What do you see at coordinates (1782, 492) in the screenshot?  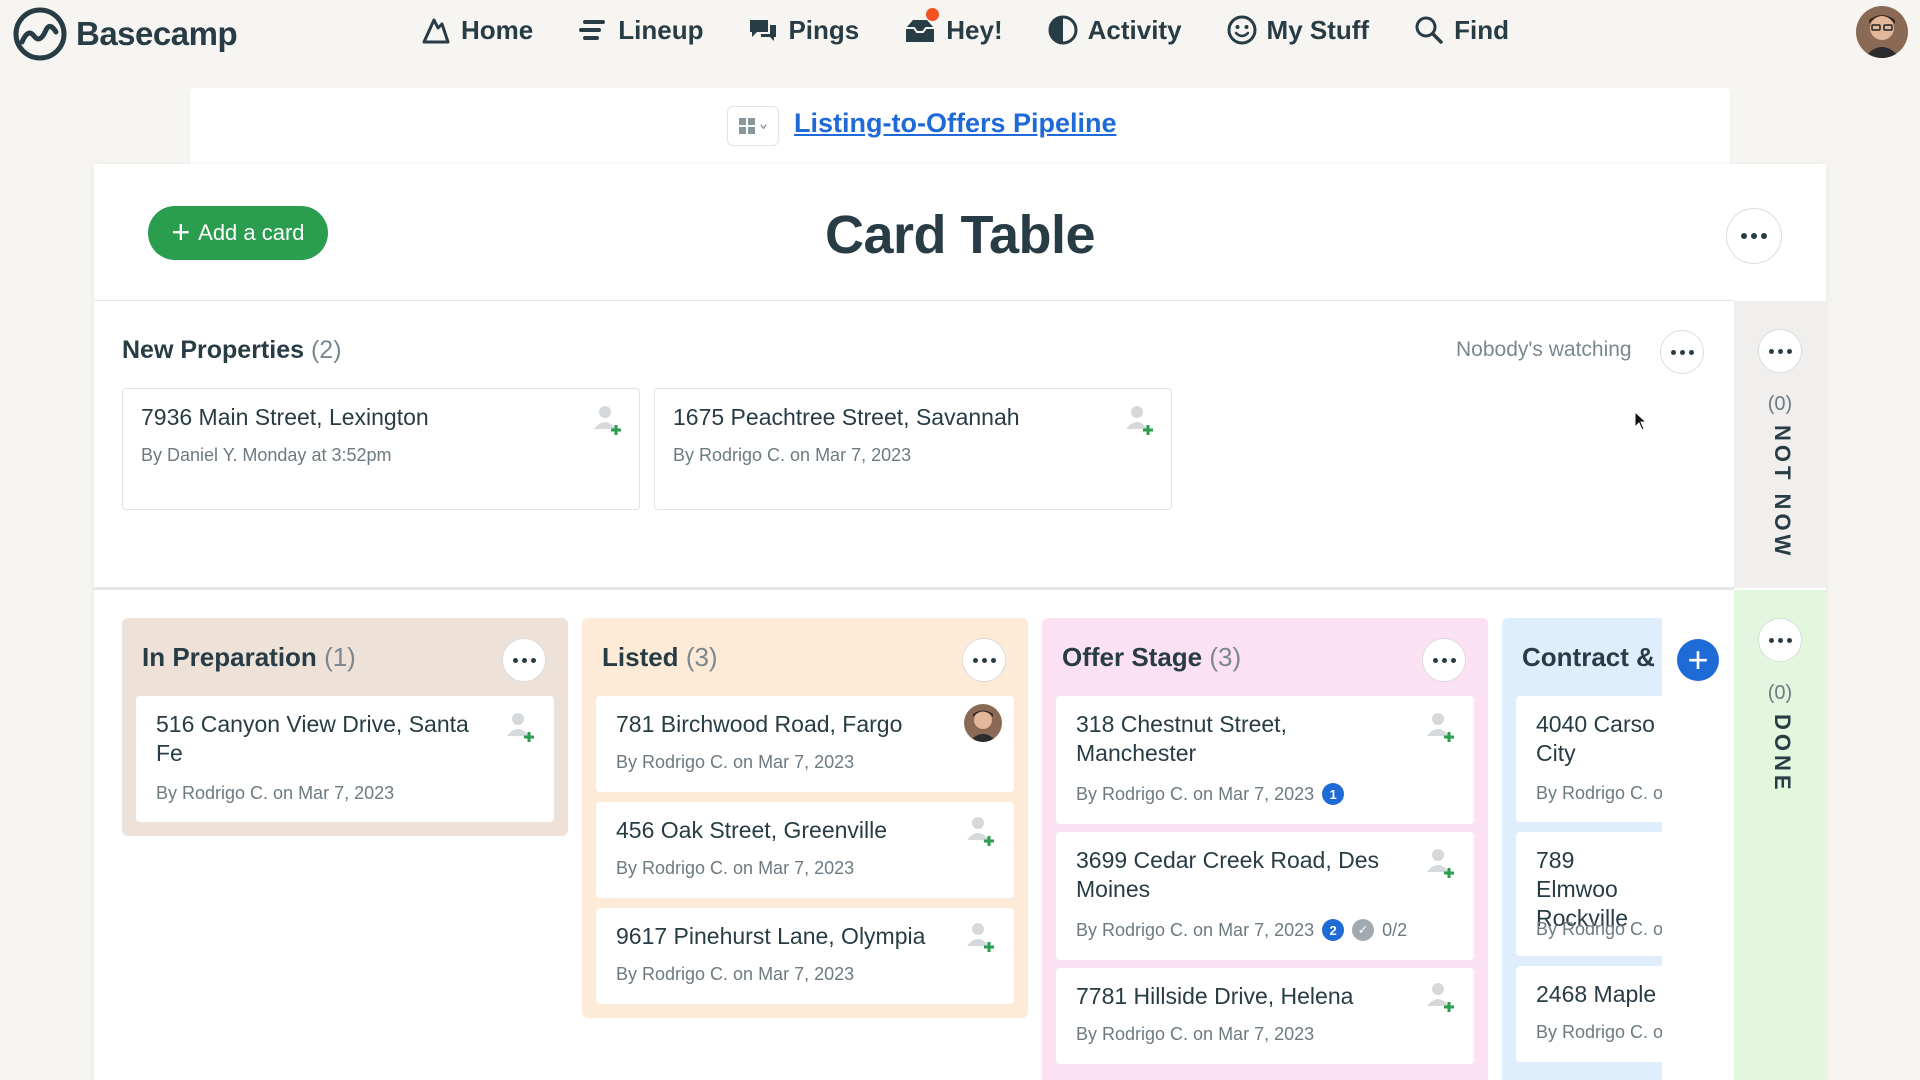 I see `not-now-label: NOT NOW` at bounding box center [1782, 492].